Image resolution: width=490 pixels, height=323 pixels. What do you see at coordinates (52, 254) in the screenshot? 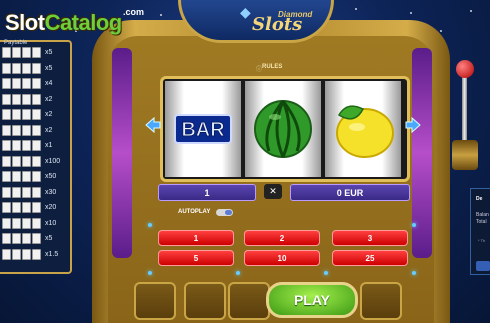
I see `paytable-multiplier: x1.5` at bounding box center [52, 254].